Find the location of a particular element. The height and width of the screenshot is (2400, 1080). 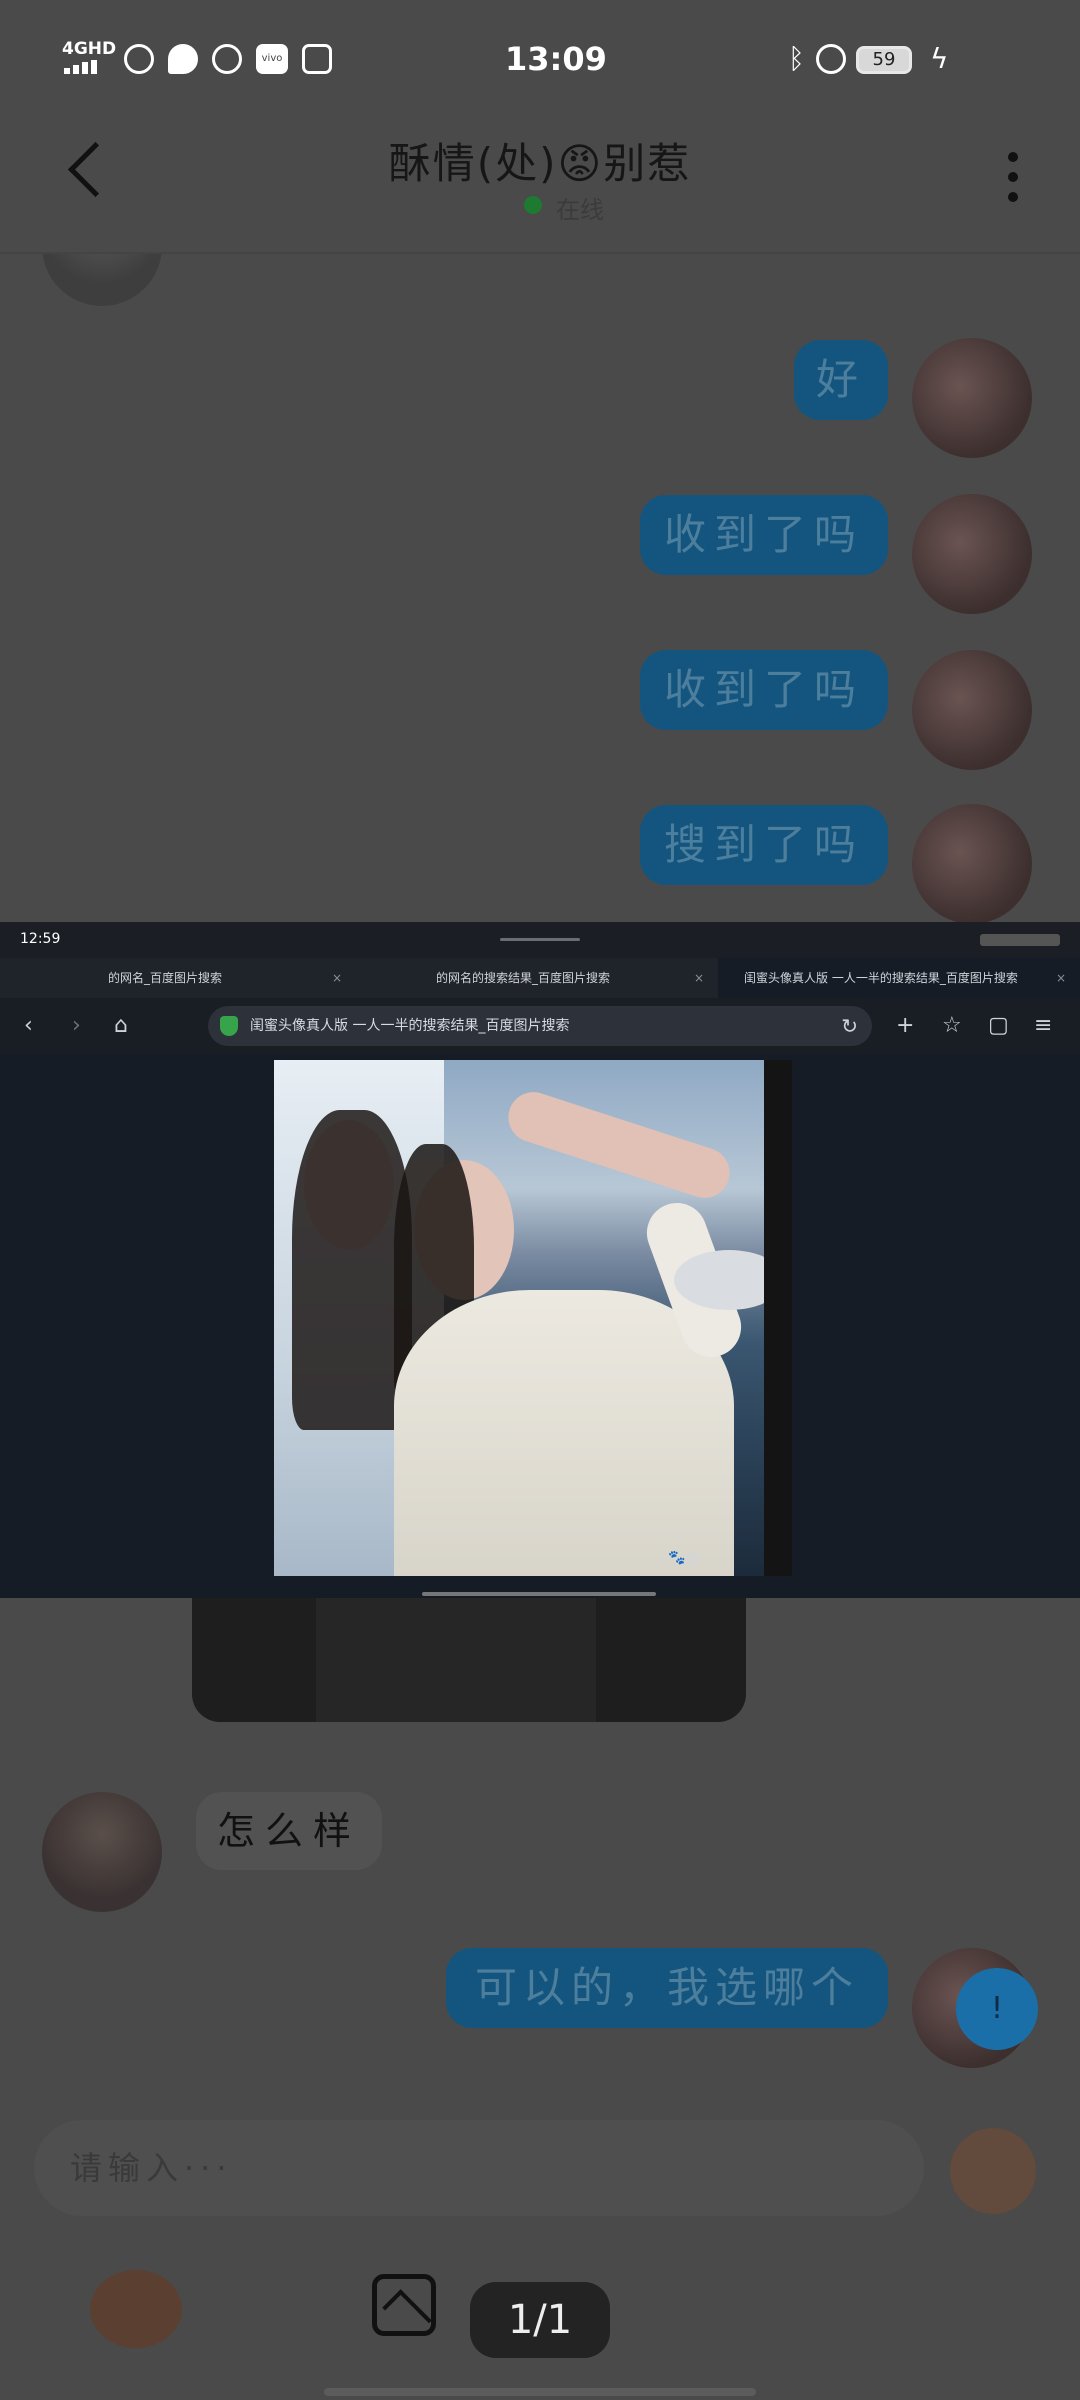

charging-icon: ϟ is located at coordinates (939, 58).